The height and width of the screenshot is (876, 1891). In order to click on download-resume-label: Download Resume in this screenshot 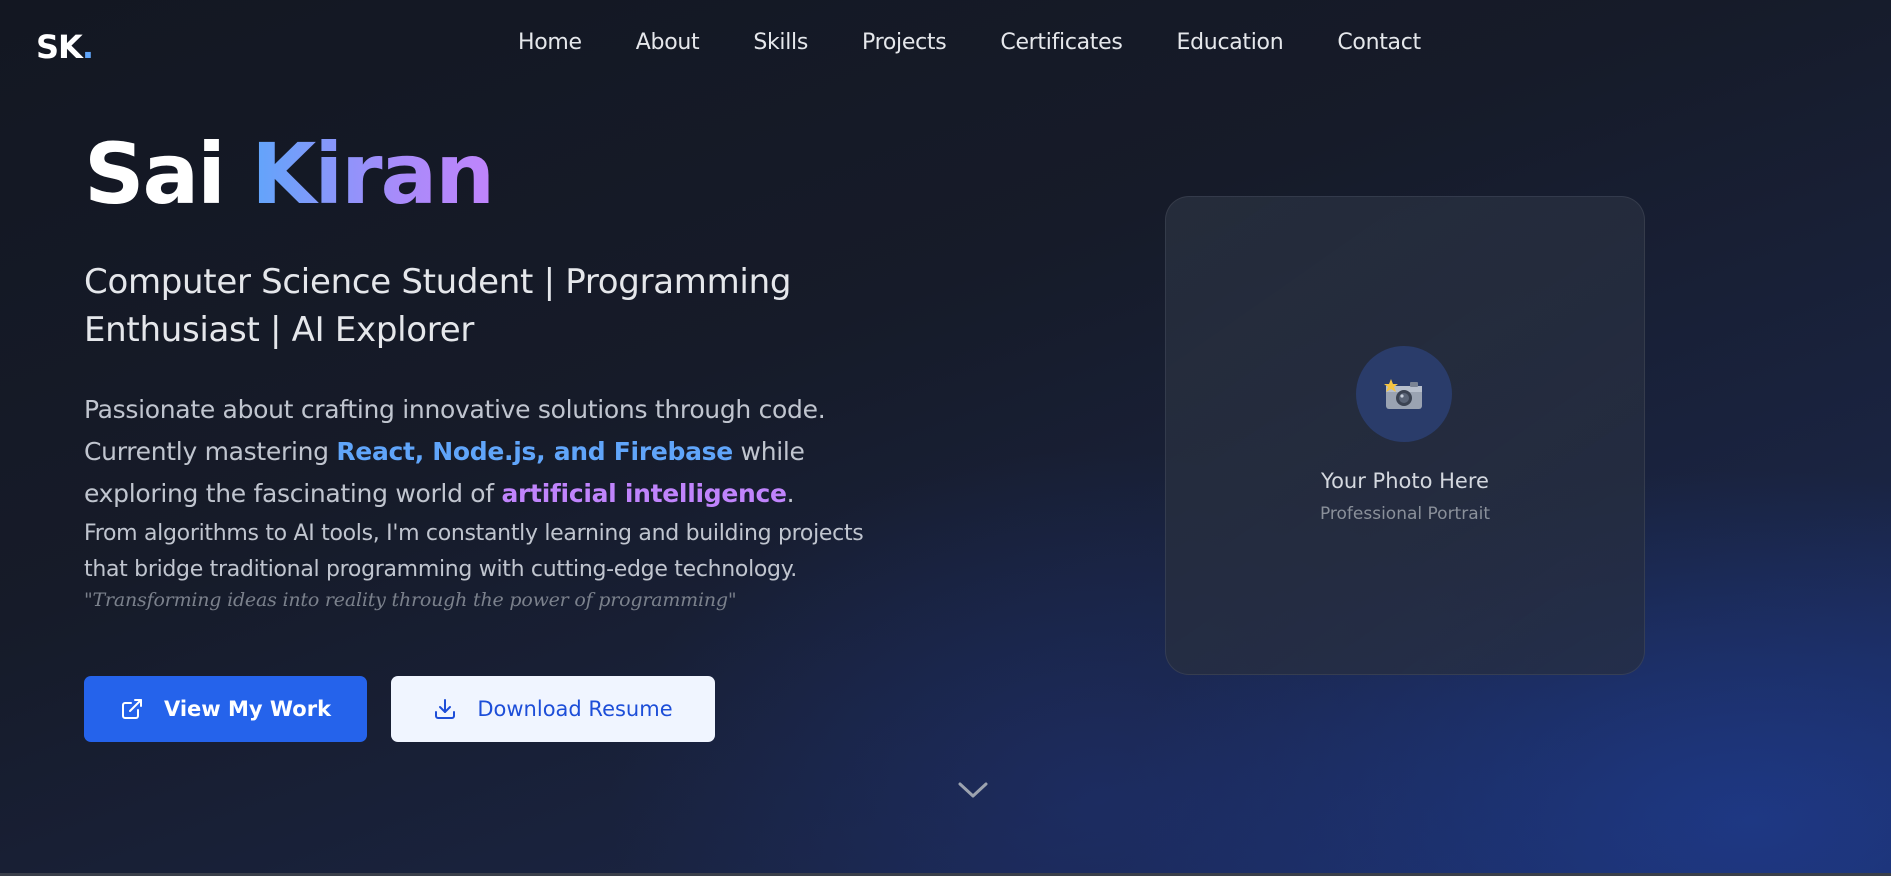, I will do `click(575, 709)`.